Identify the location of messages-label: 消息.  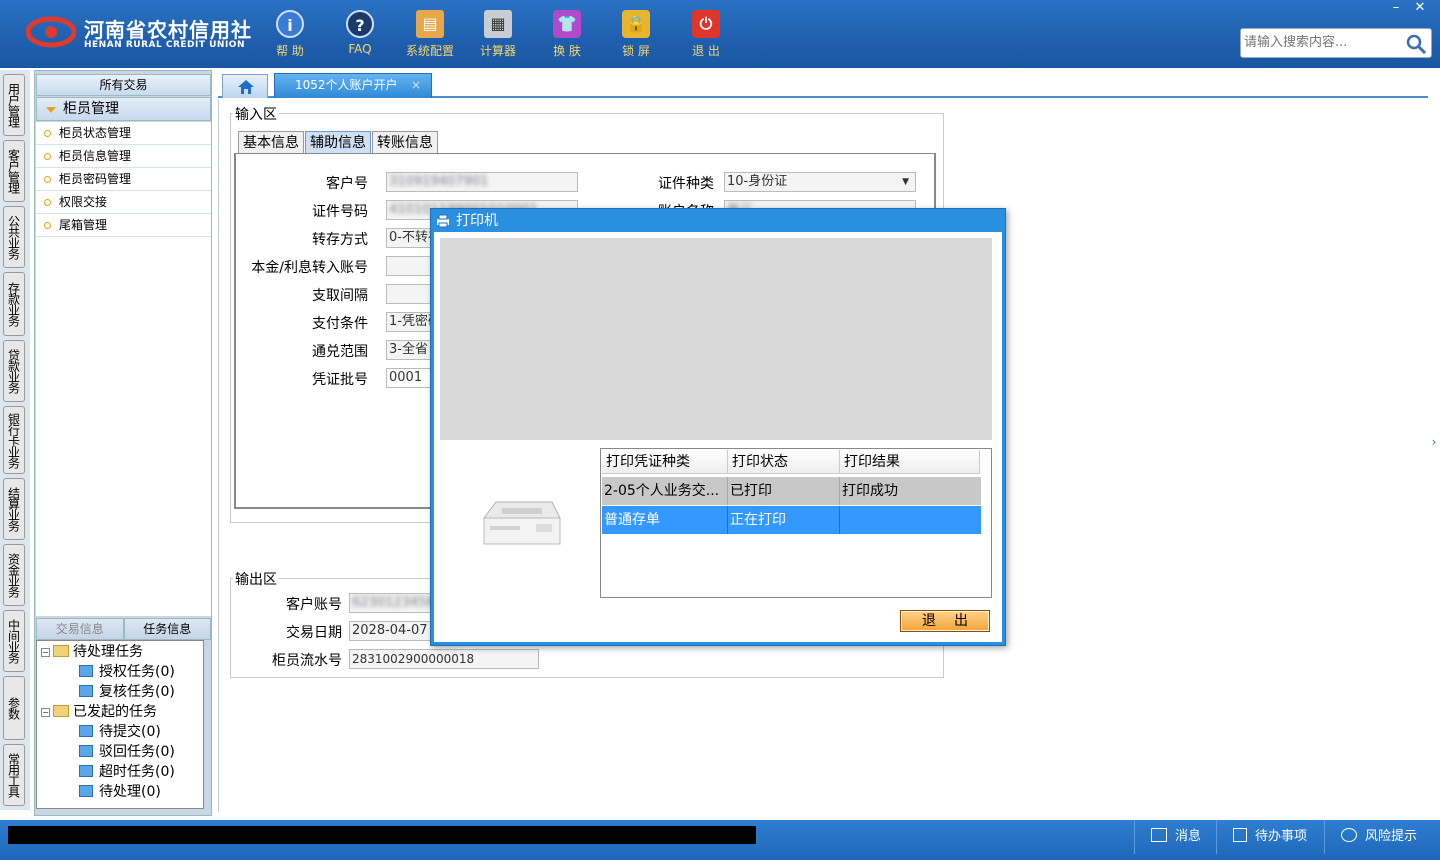
(1188, 836).